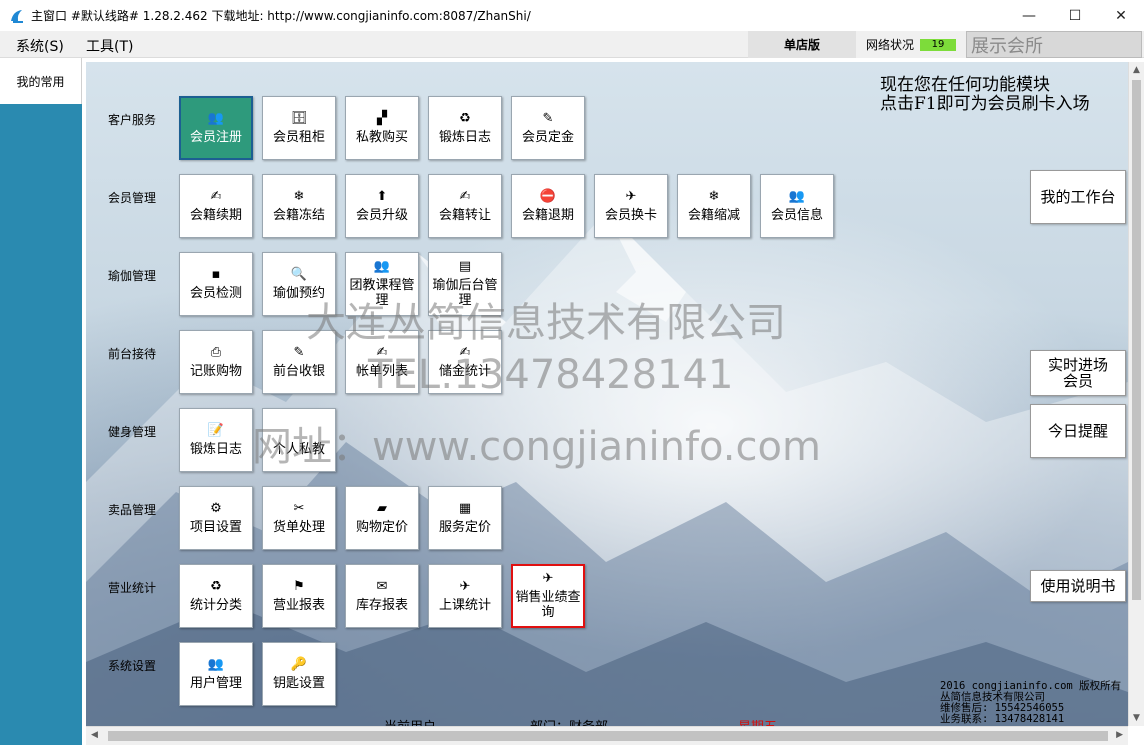 Image resolution: width=1144 pixels, height=745 pixels. Describe the element at coordinates (1078, 197) in the screenshot. I see `my-workbench-button: 我的工作台` at that location.